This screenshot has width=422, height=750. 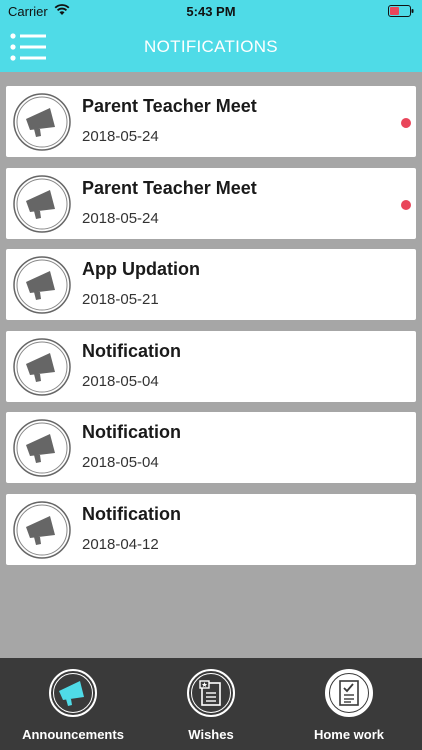 I want to click on notification-item: App Updation 2018-05-21, so click(x=211, y=284).